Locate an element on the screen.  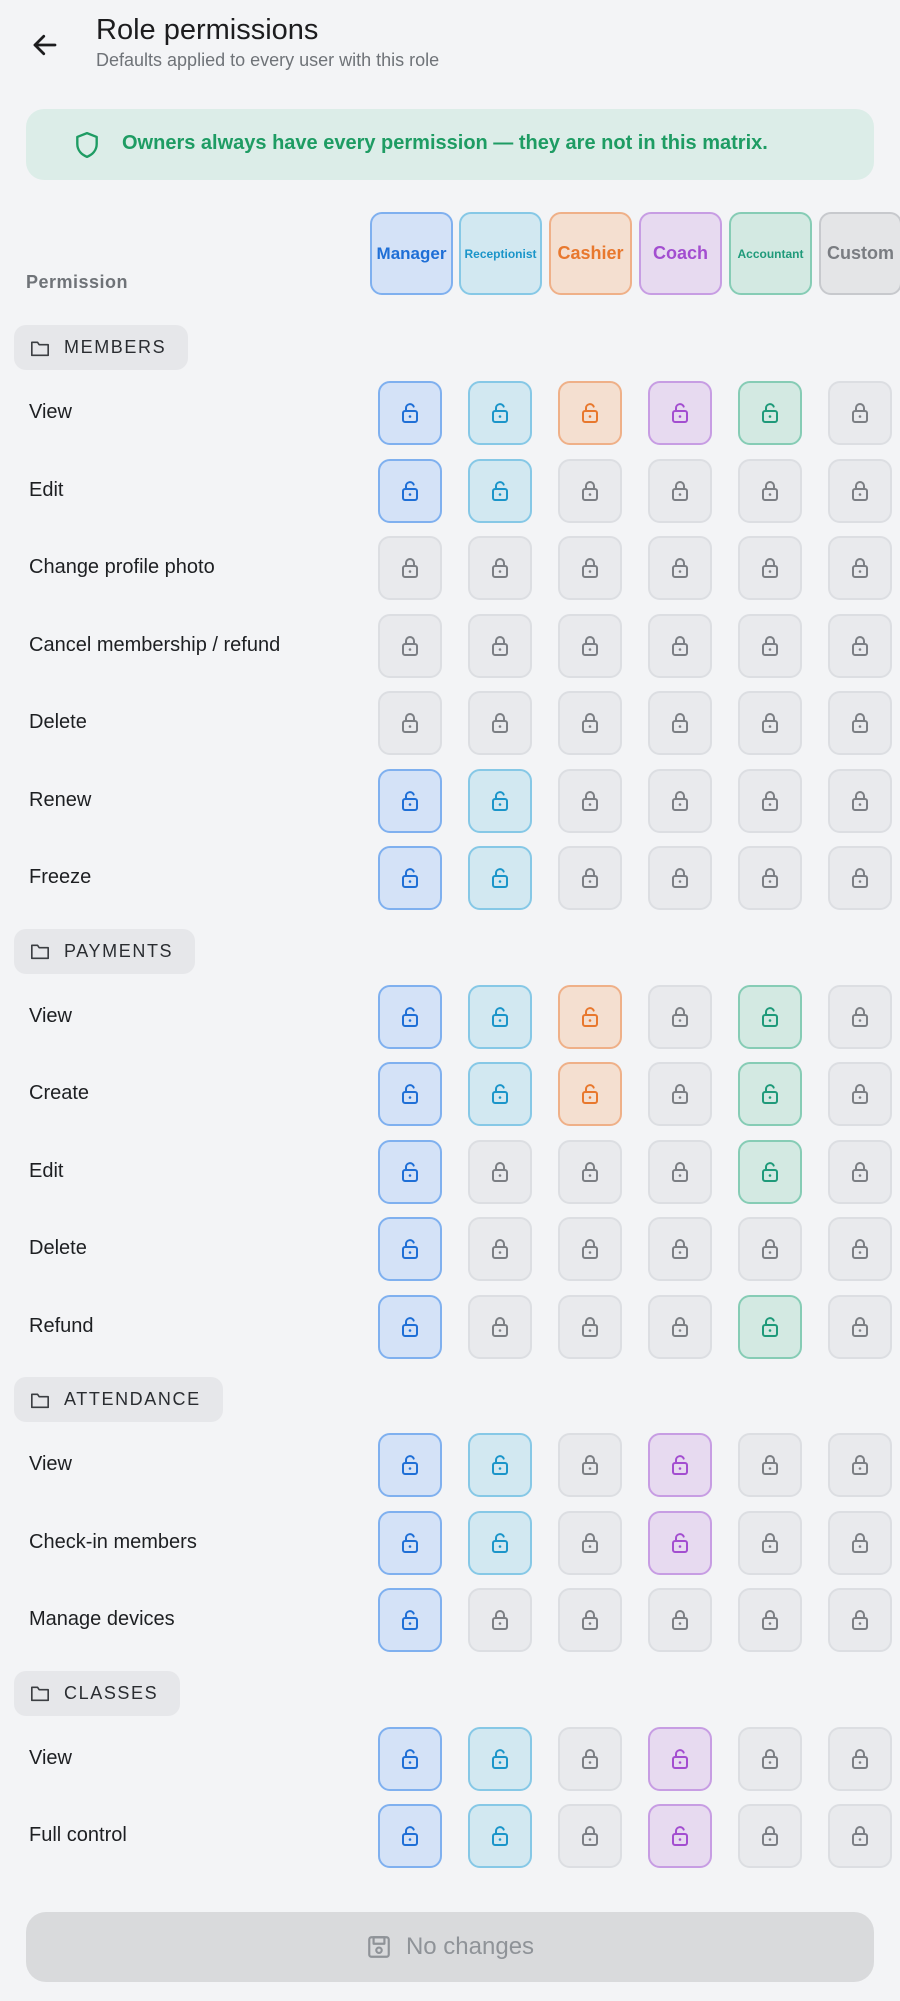
permission-toggle-members-edit-receptionist is located at coordinates (500, 490).